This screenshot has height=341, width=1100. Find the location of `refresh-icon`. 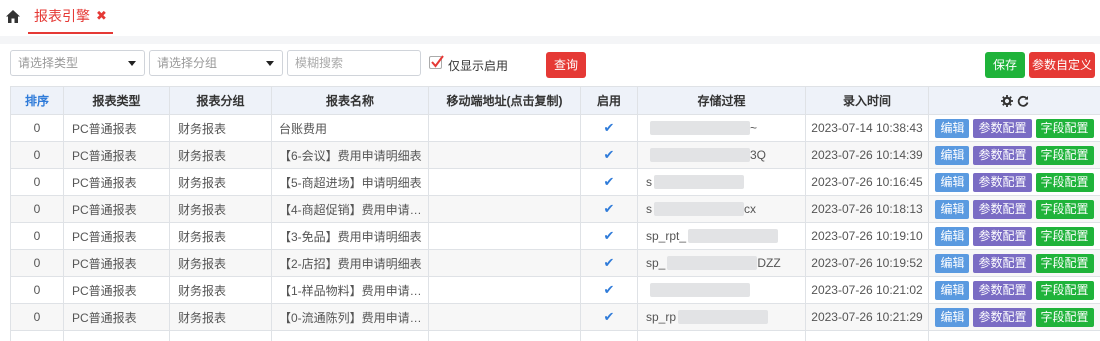

refresh-icon is located at coordinates (1023, 101).